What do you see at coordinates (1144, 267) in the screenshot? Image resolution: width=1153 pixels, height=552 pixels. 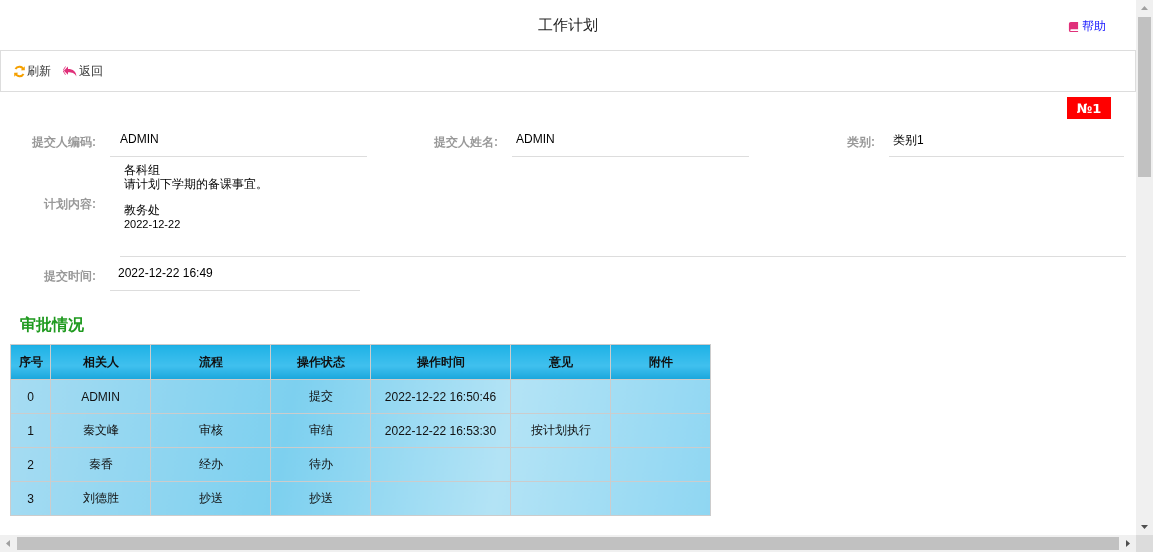 I see `vertical-scrollbar` at bounding box center [1144, 267].